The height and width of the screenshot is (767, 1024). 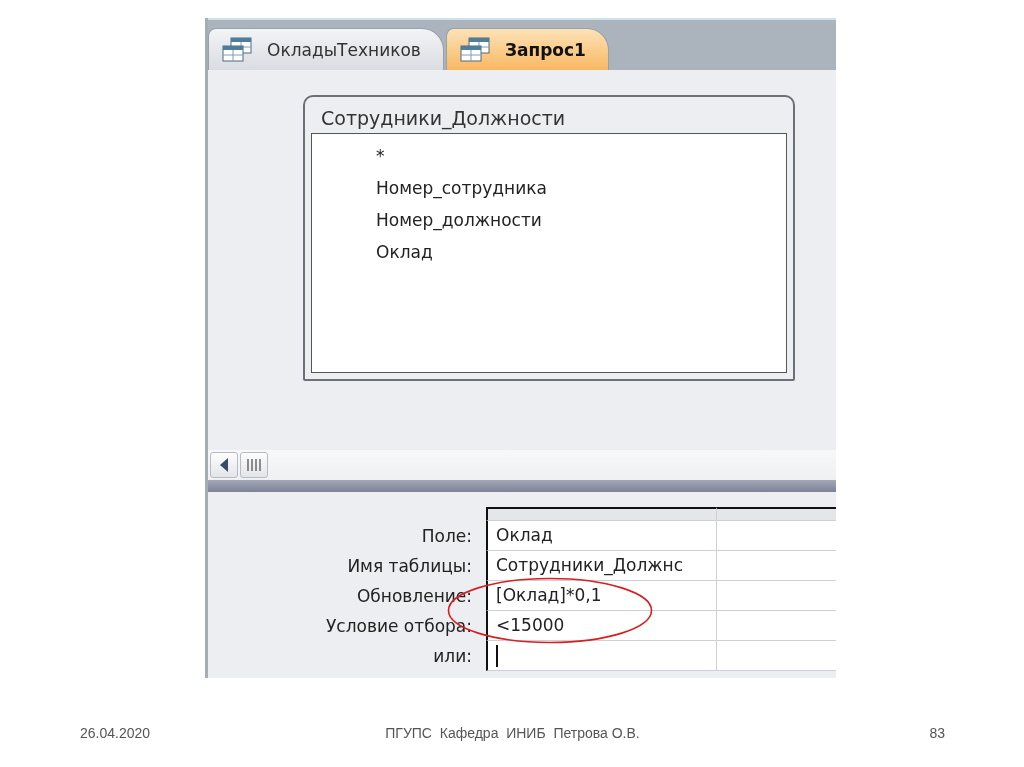 I want to click on grip-icon, so click(x=254, y=465).